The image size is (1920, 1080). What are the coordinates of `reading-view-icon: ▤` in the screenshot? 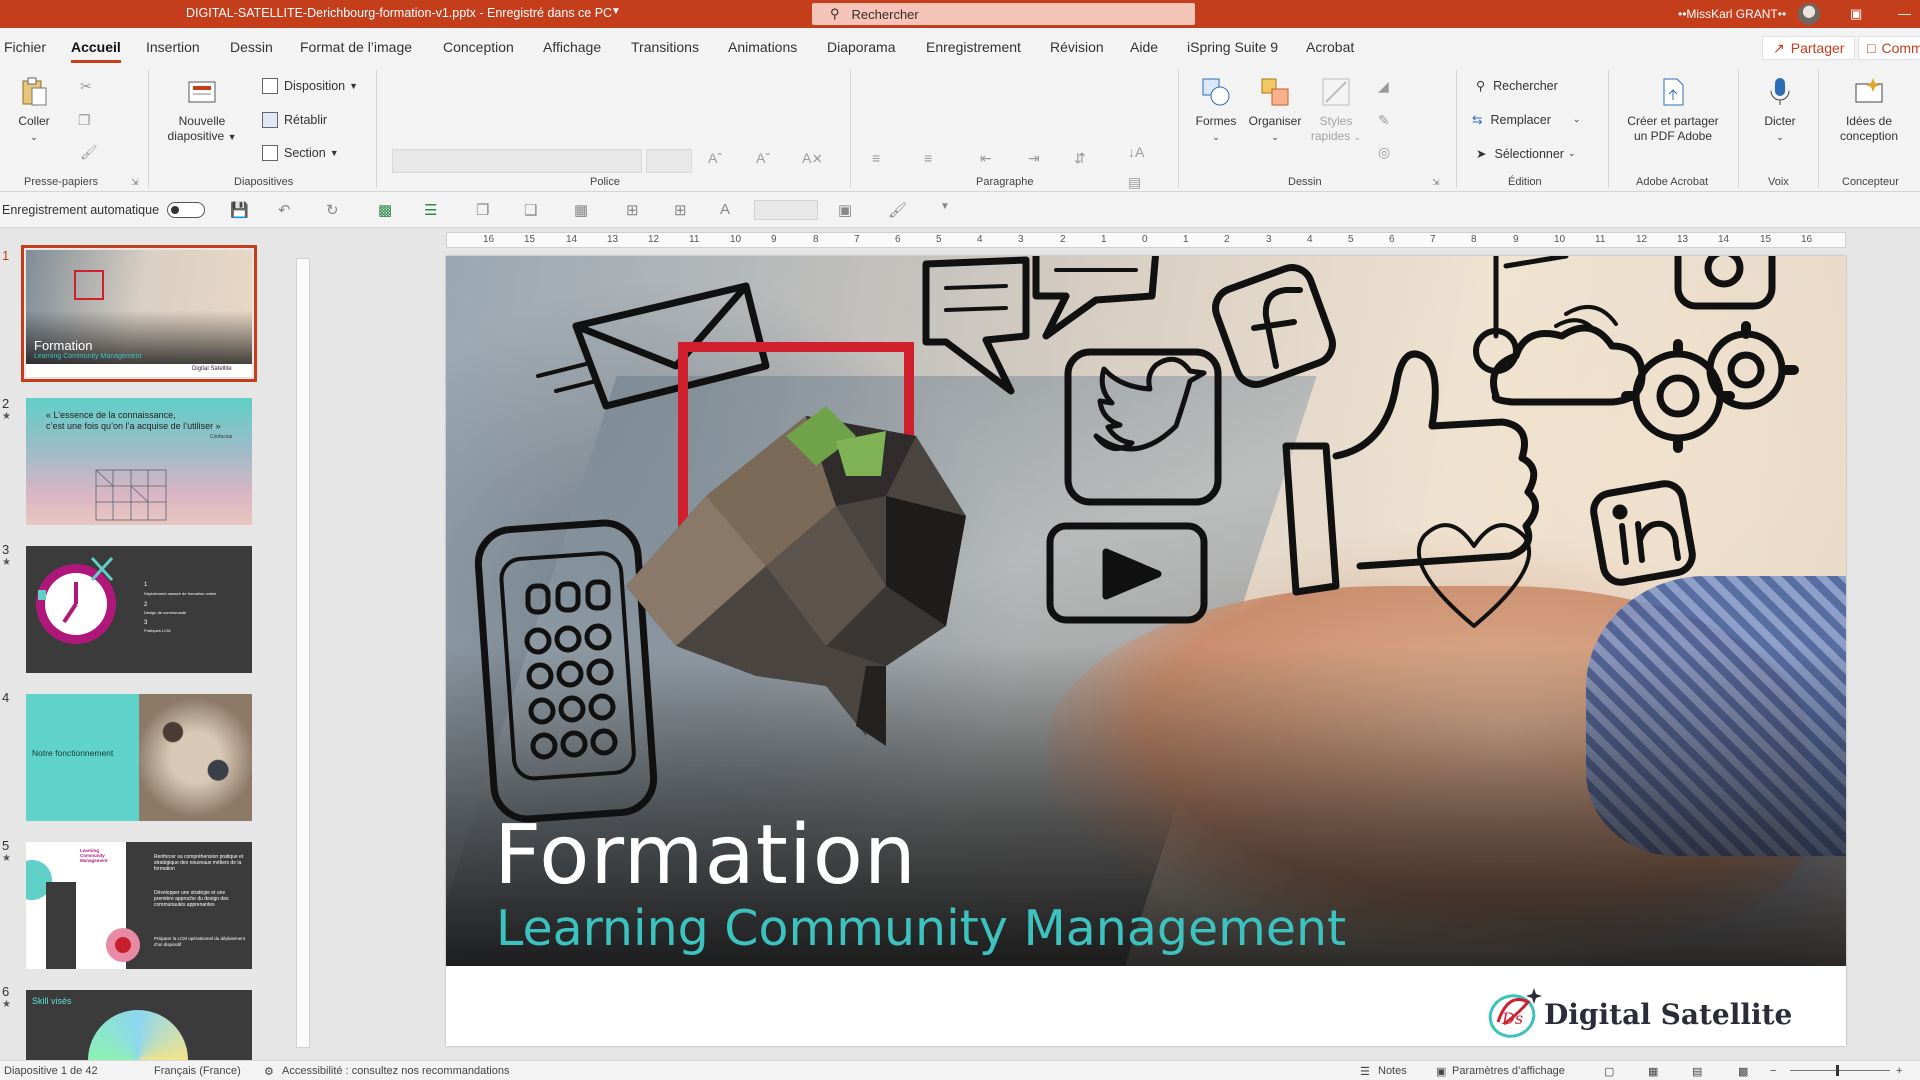 It's located at (1697, 1071).